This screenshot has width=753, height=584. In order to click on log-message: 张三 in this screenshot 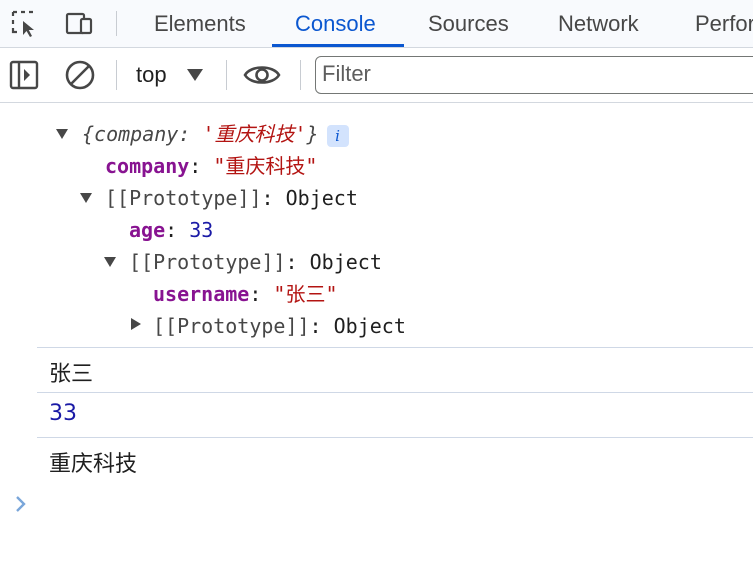, I will do `click(71, 374)`.